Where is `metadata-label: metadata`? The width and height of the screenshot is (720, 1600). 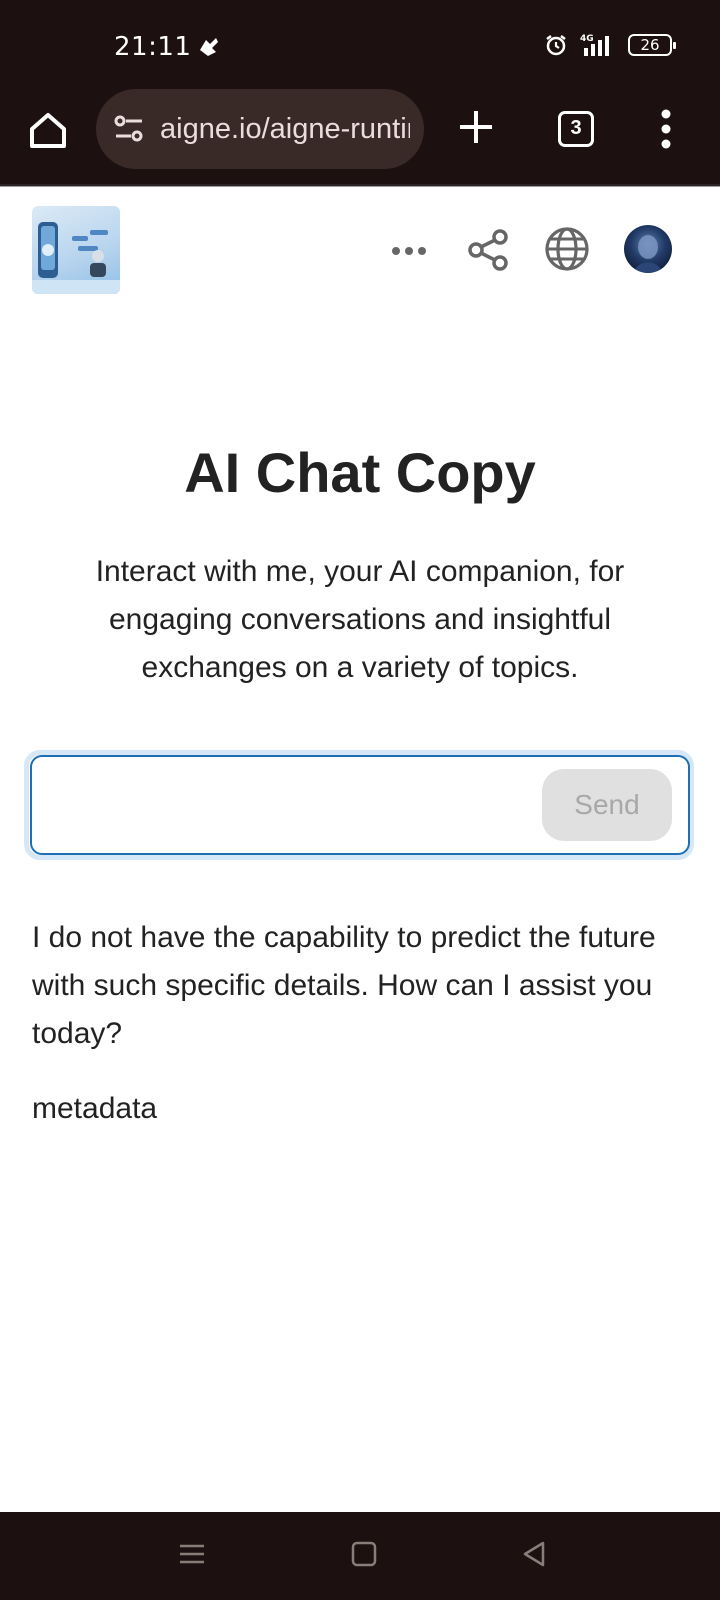
metadata-label: metadata is located at coordinates (94, 1109).